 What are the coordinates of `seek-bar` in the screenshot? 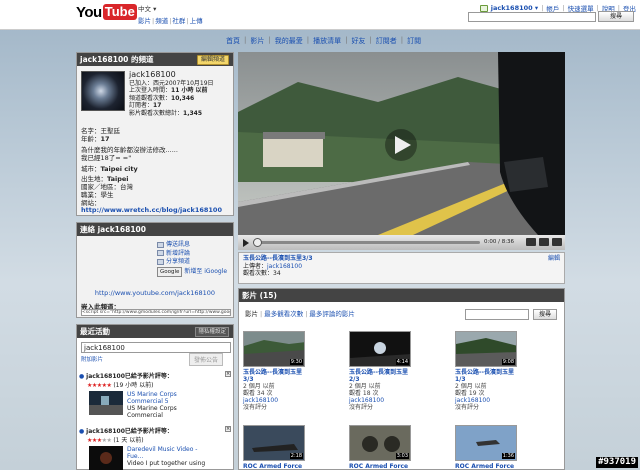 It's located at (367, 242).